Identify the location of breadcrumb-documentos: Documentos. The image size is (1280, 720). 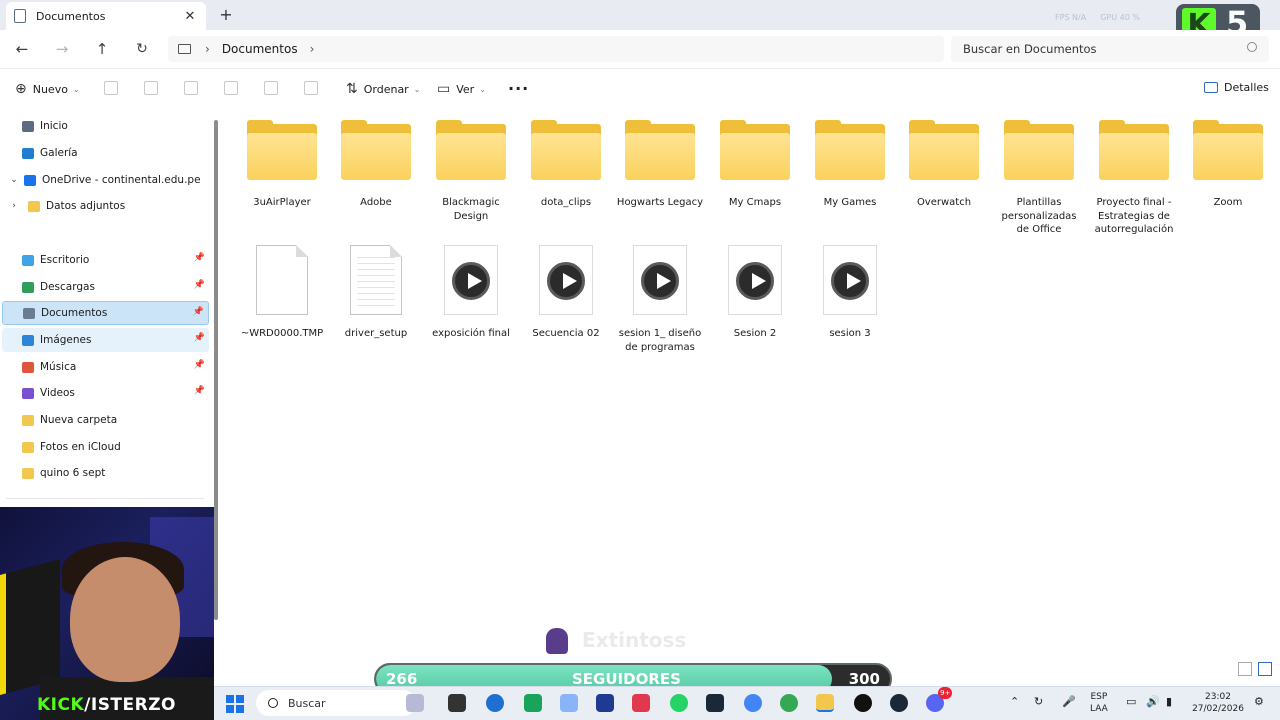
(260, 49).